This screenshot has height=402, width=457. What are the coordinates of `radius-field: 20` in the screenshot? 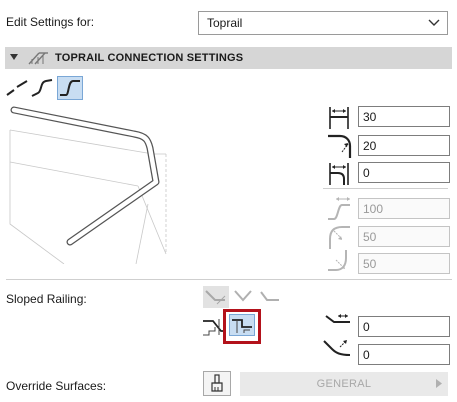 It's located at (404, 145).